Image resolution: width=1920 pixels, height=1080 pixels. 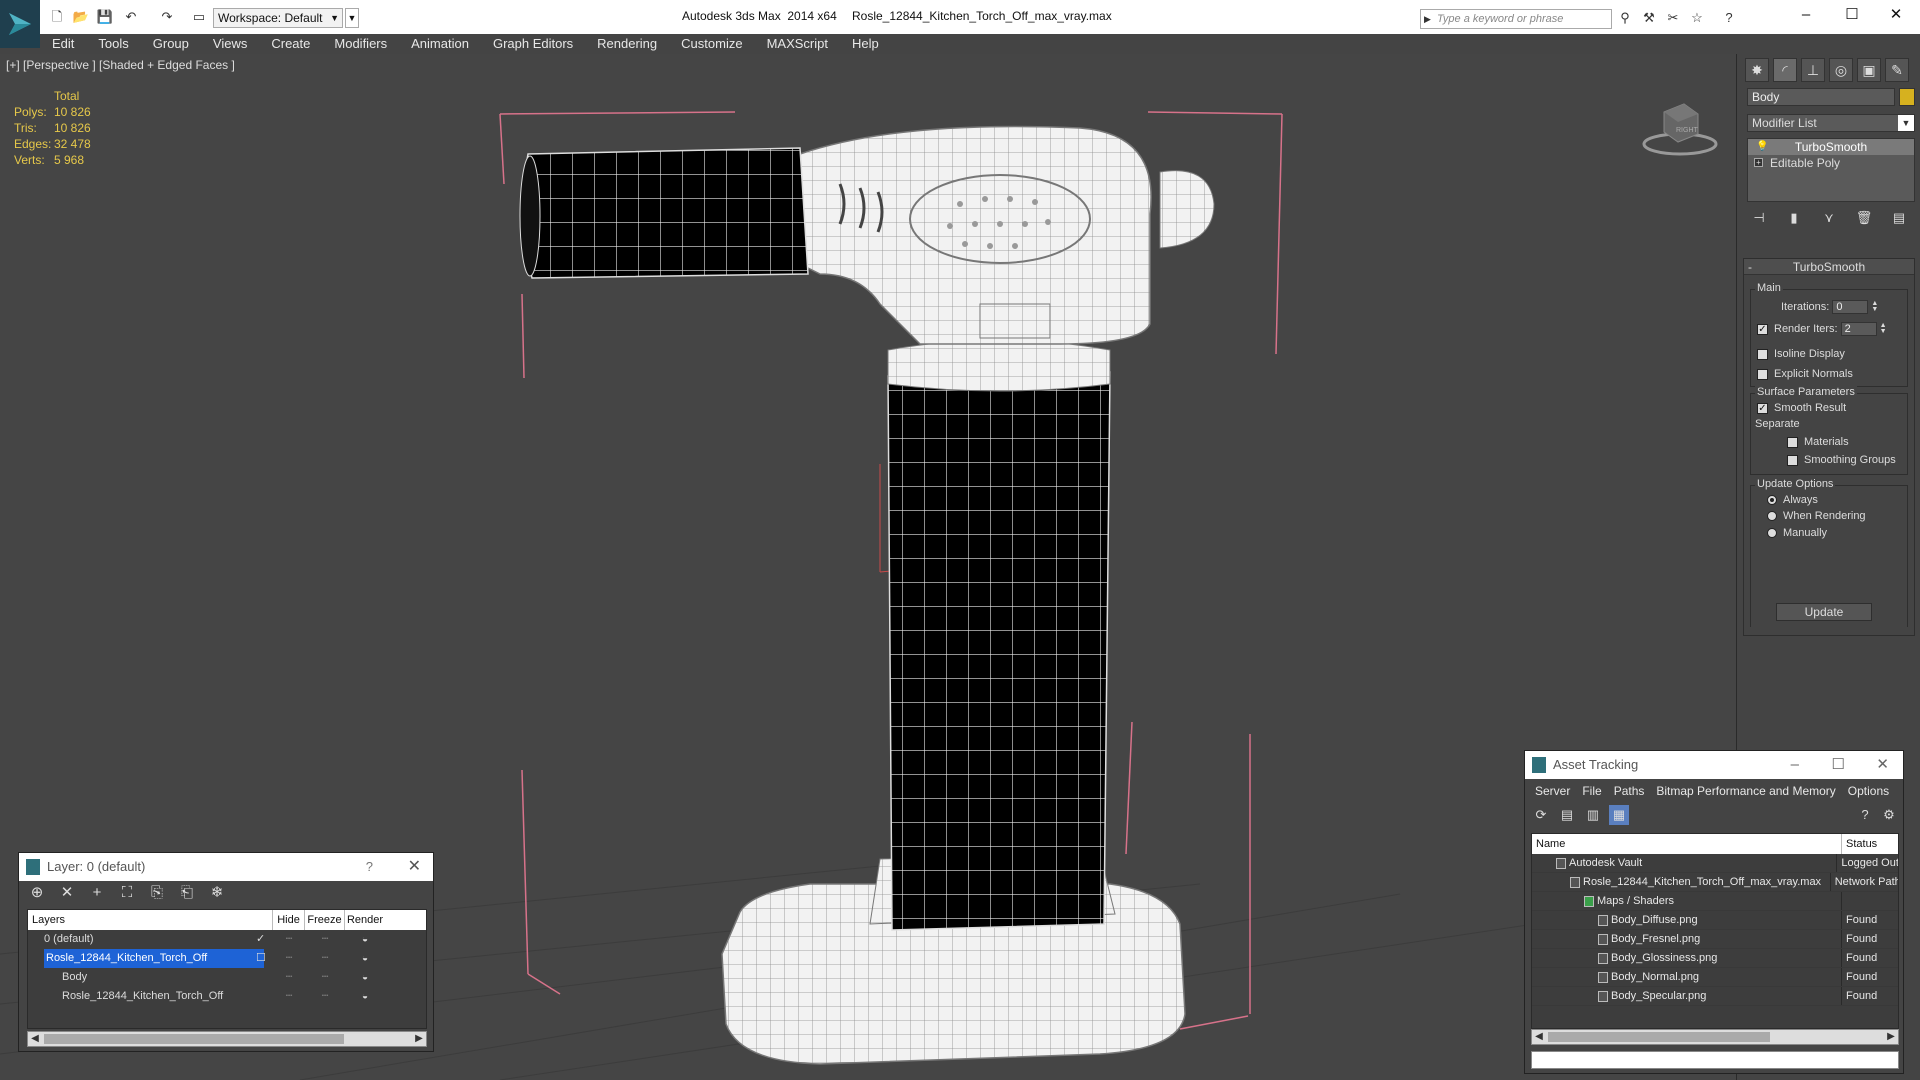 What do you see at coordinates (289, 920) in the screenshot?
I see `column-hide: Hide` at bounding box center [289, 920].